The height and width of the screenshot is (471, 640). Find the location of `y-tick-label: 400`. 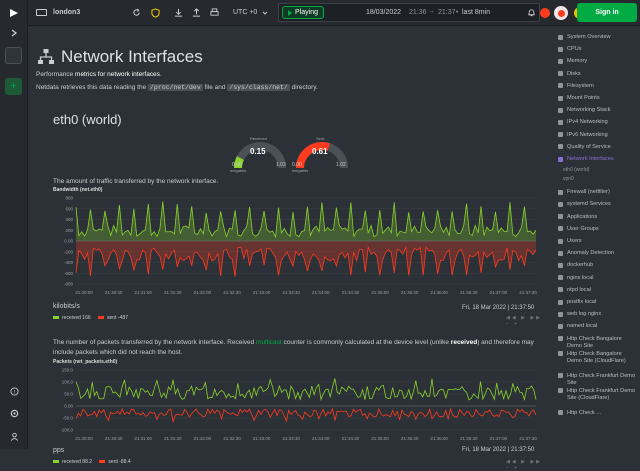

y-tick-label: 400 is located at coordinates (69, 219).